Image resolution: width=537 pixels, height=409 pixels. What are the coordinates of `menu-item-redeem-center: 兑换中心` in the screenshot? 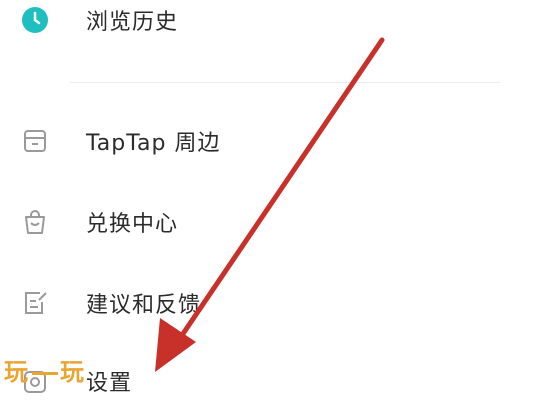 It's located at (268, 222).